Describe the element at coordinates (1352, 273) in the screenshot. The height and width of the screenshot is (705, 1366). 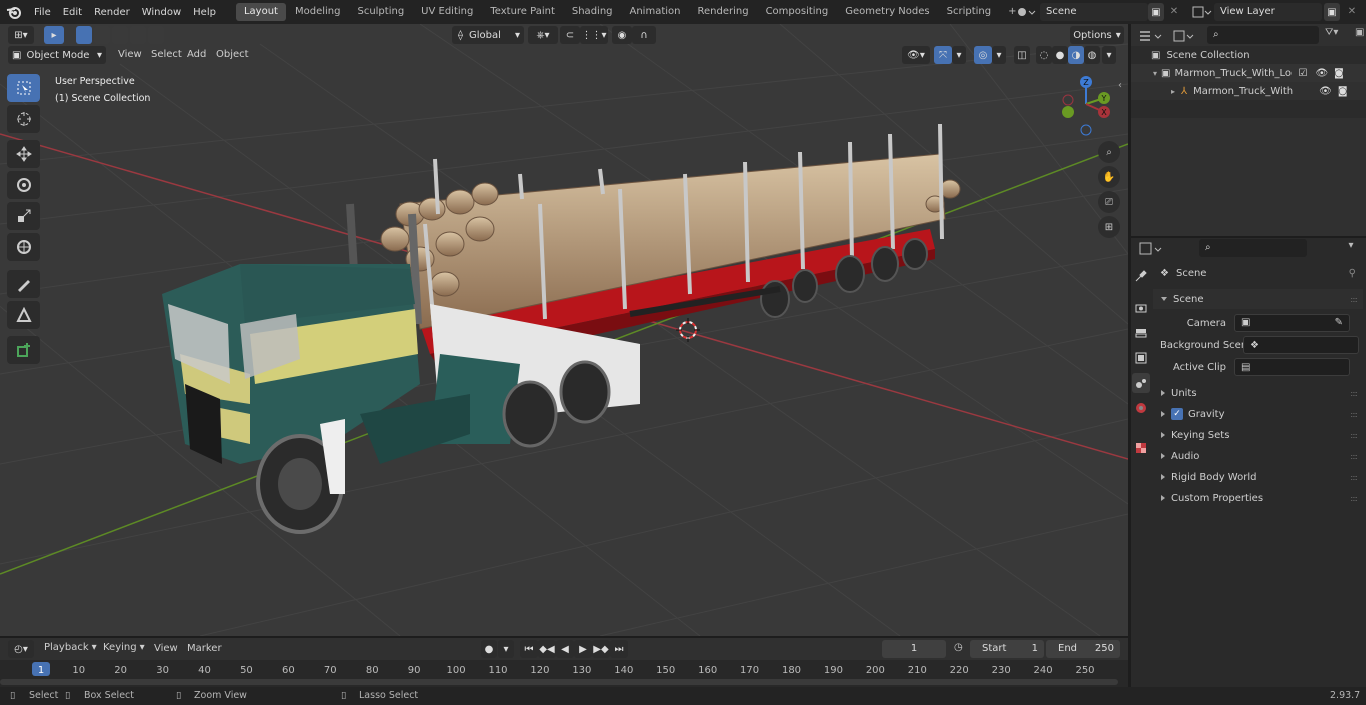
I see `pin-icon: ⚲` at that location.